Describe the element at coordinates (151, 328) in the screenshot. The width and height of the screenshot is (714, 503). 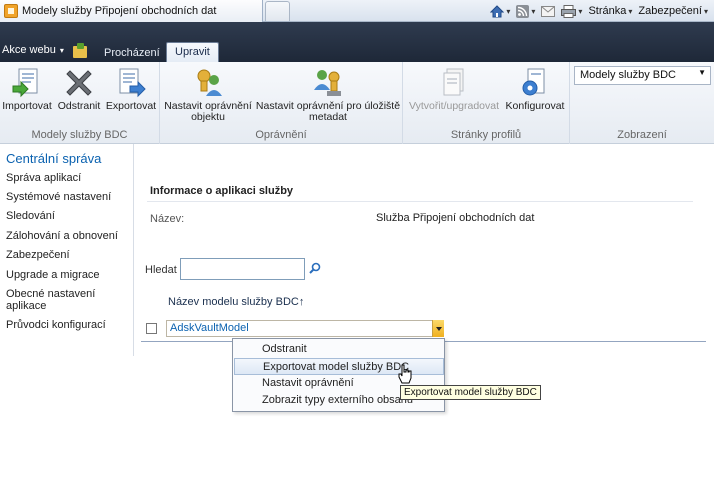
I see `row-checkbox` at that location.